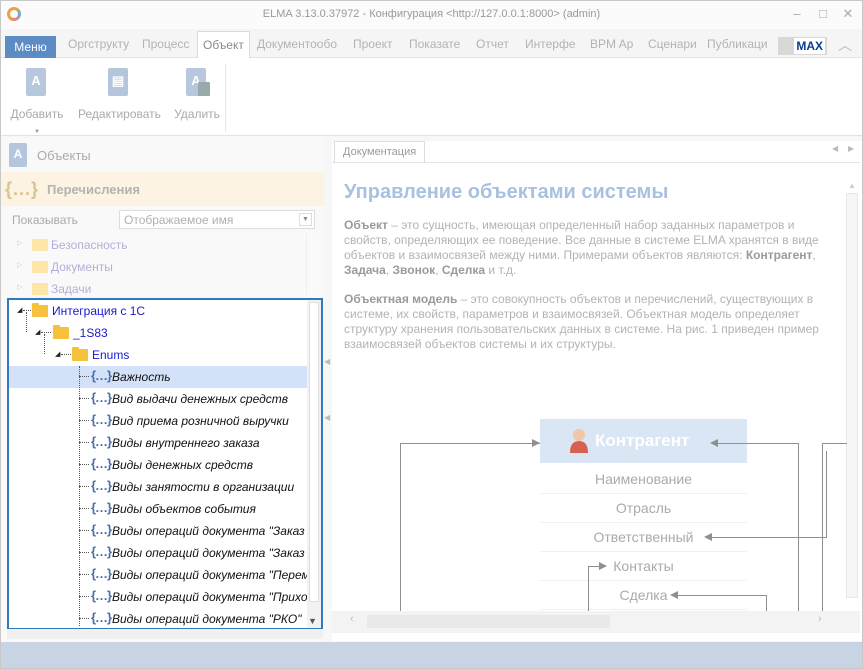 Image resolution: width=863 pixels, height=669 pixels. Describe the element at coordinates (327, 389) in the screenshot. I see `panel-splitter: ◀ ◀` at that location.